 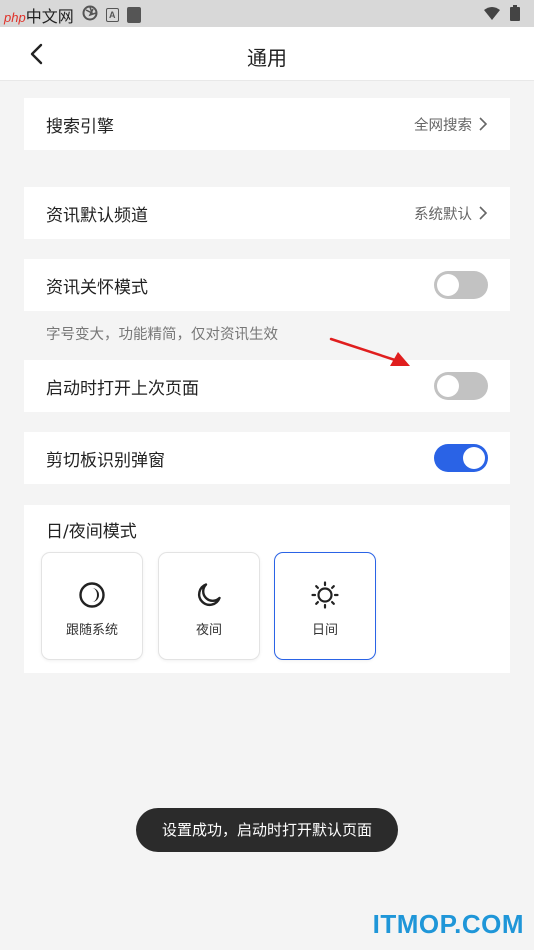 I want to click on news-default-channel-value-group: 系统默认, so click(x=451, y=213).